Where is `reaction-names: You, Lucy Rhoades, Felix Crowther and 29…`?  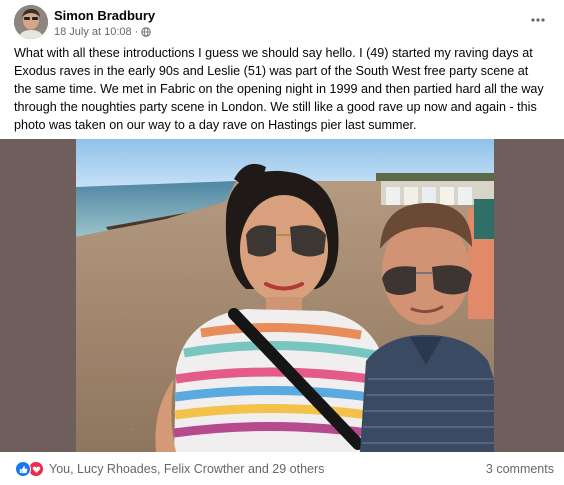 reaction-names: You, Lucy Rhoades, Felix Crowther and 29… is located at coordinates (187, 469).